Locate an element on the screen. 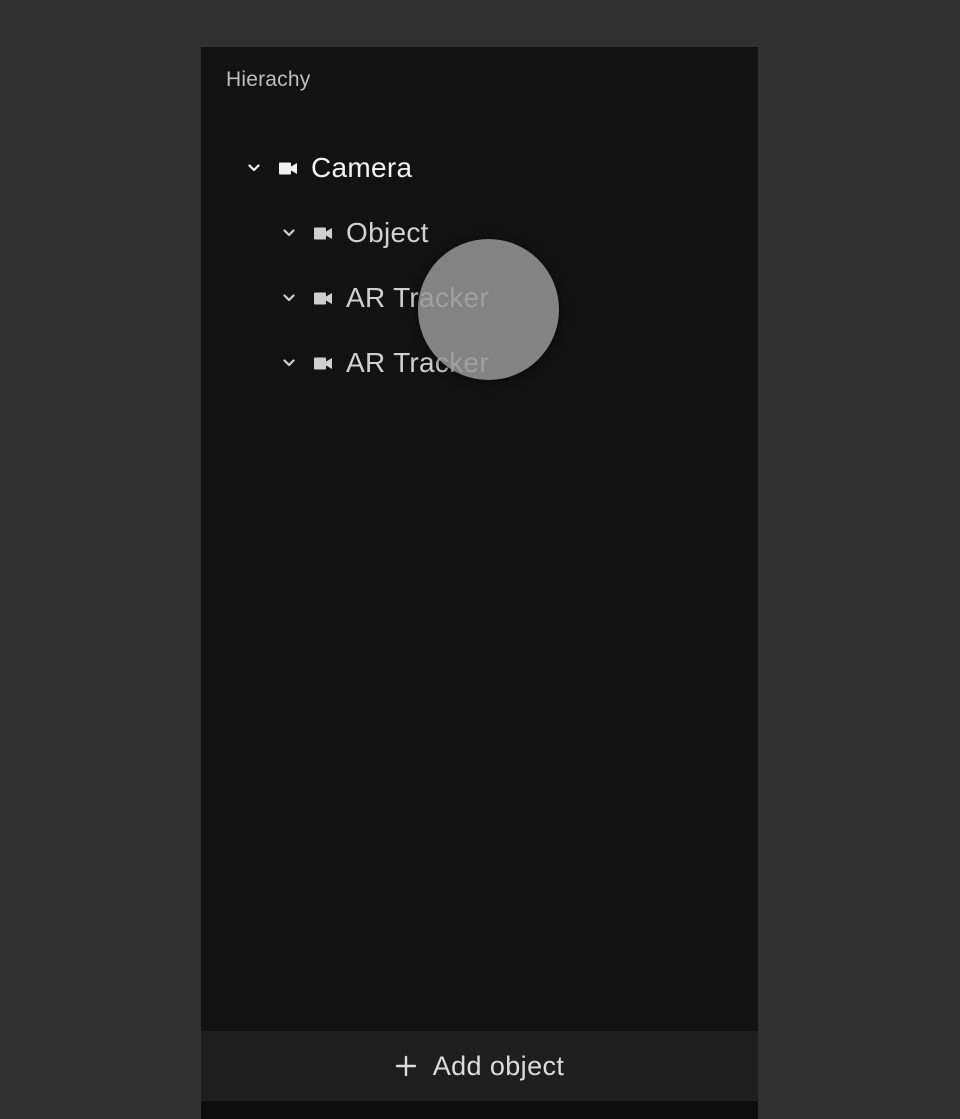 The width and height of the screenshot is (960, 1119). plus-icon is located at coordinates (406, 1066).